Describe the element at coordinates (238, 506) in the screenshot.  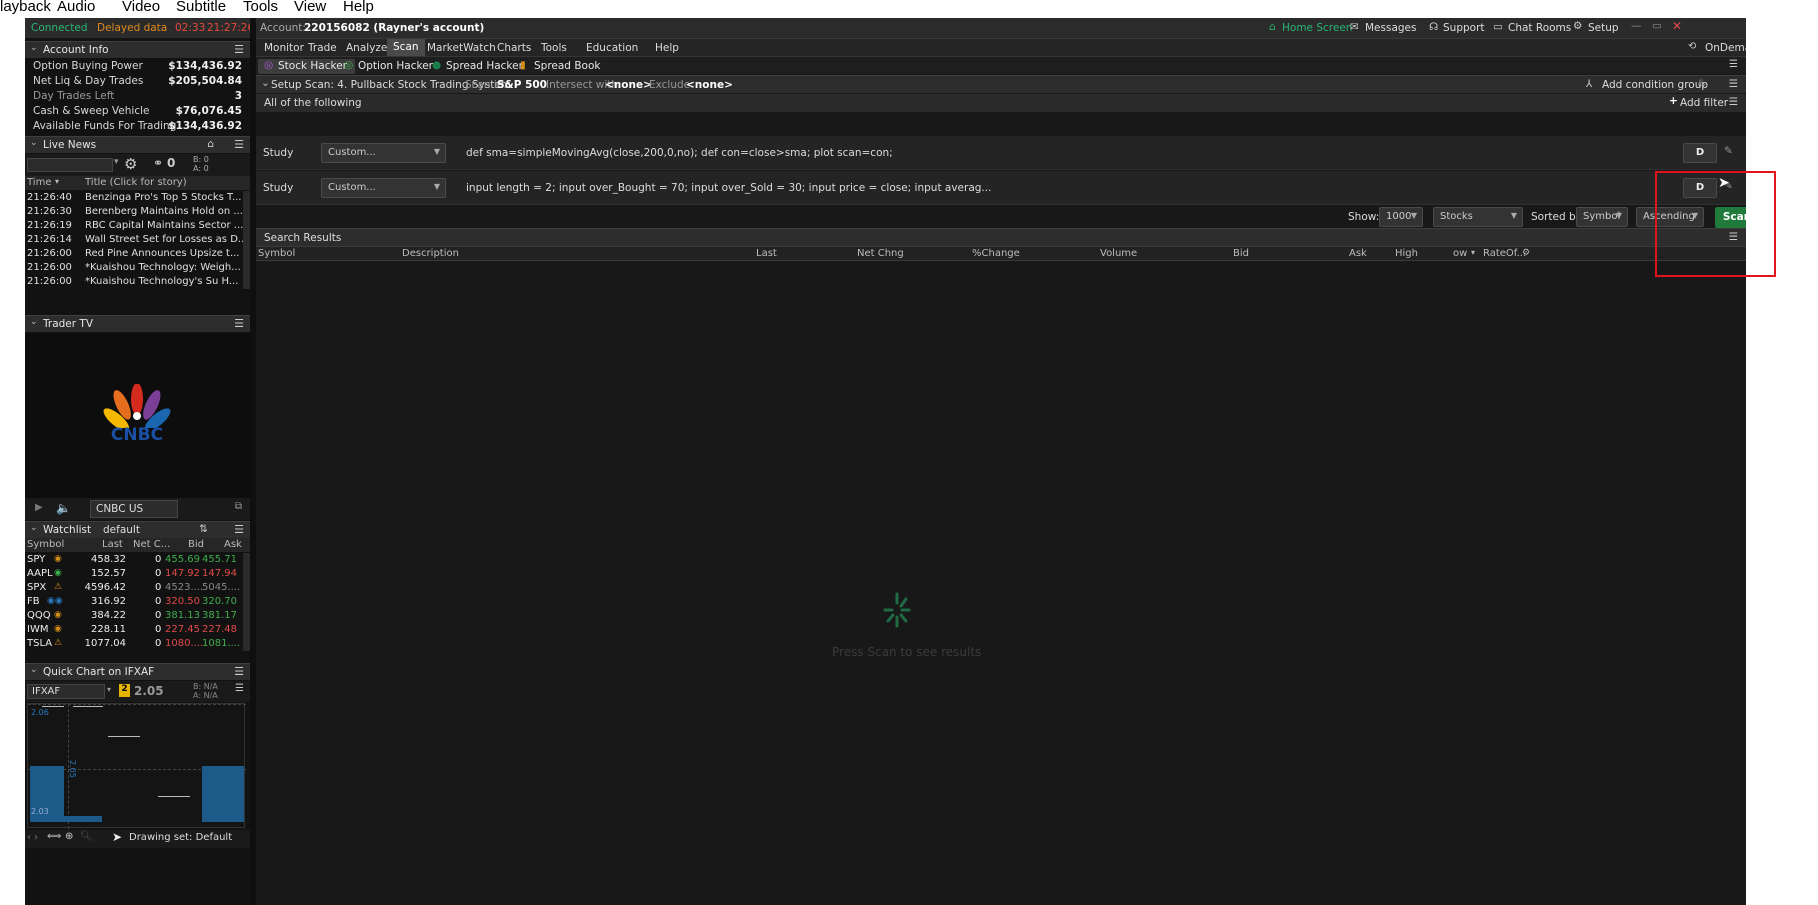
I see `popout-icon: ⧉` at that location.